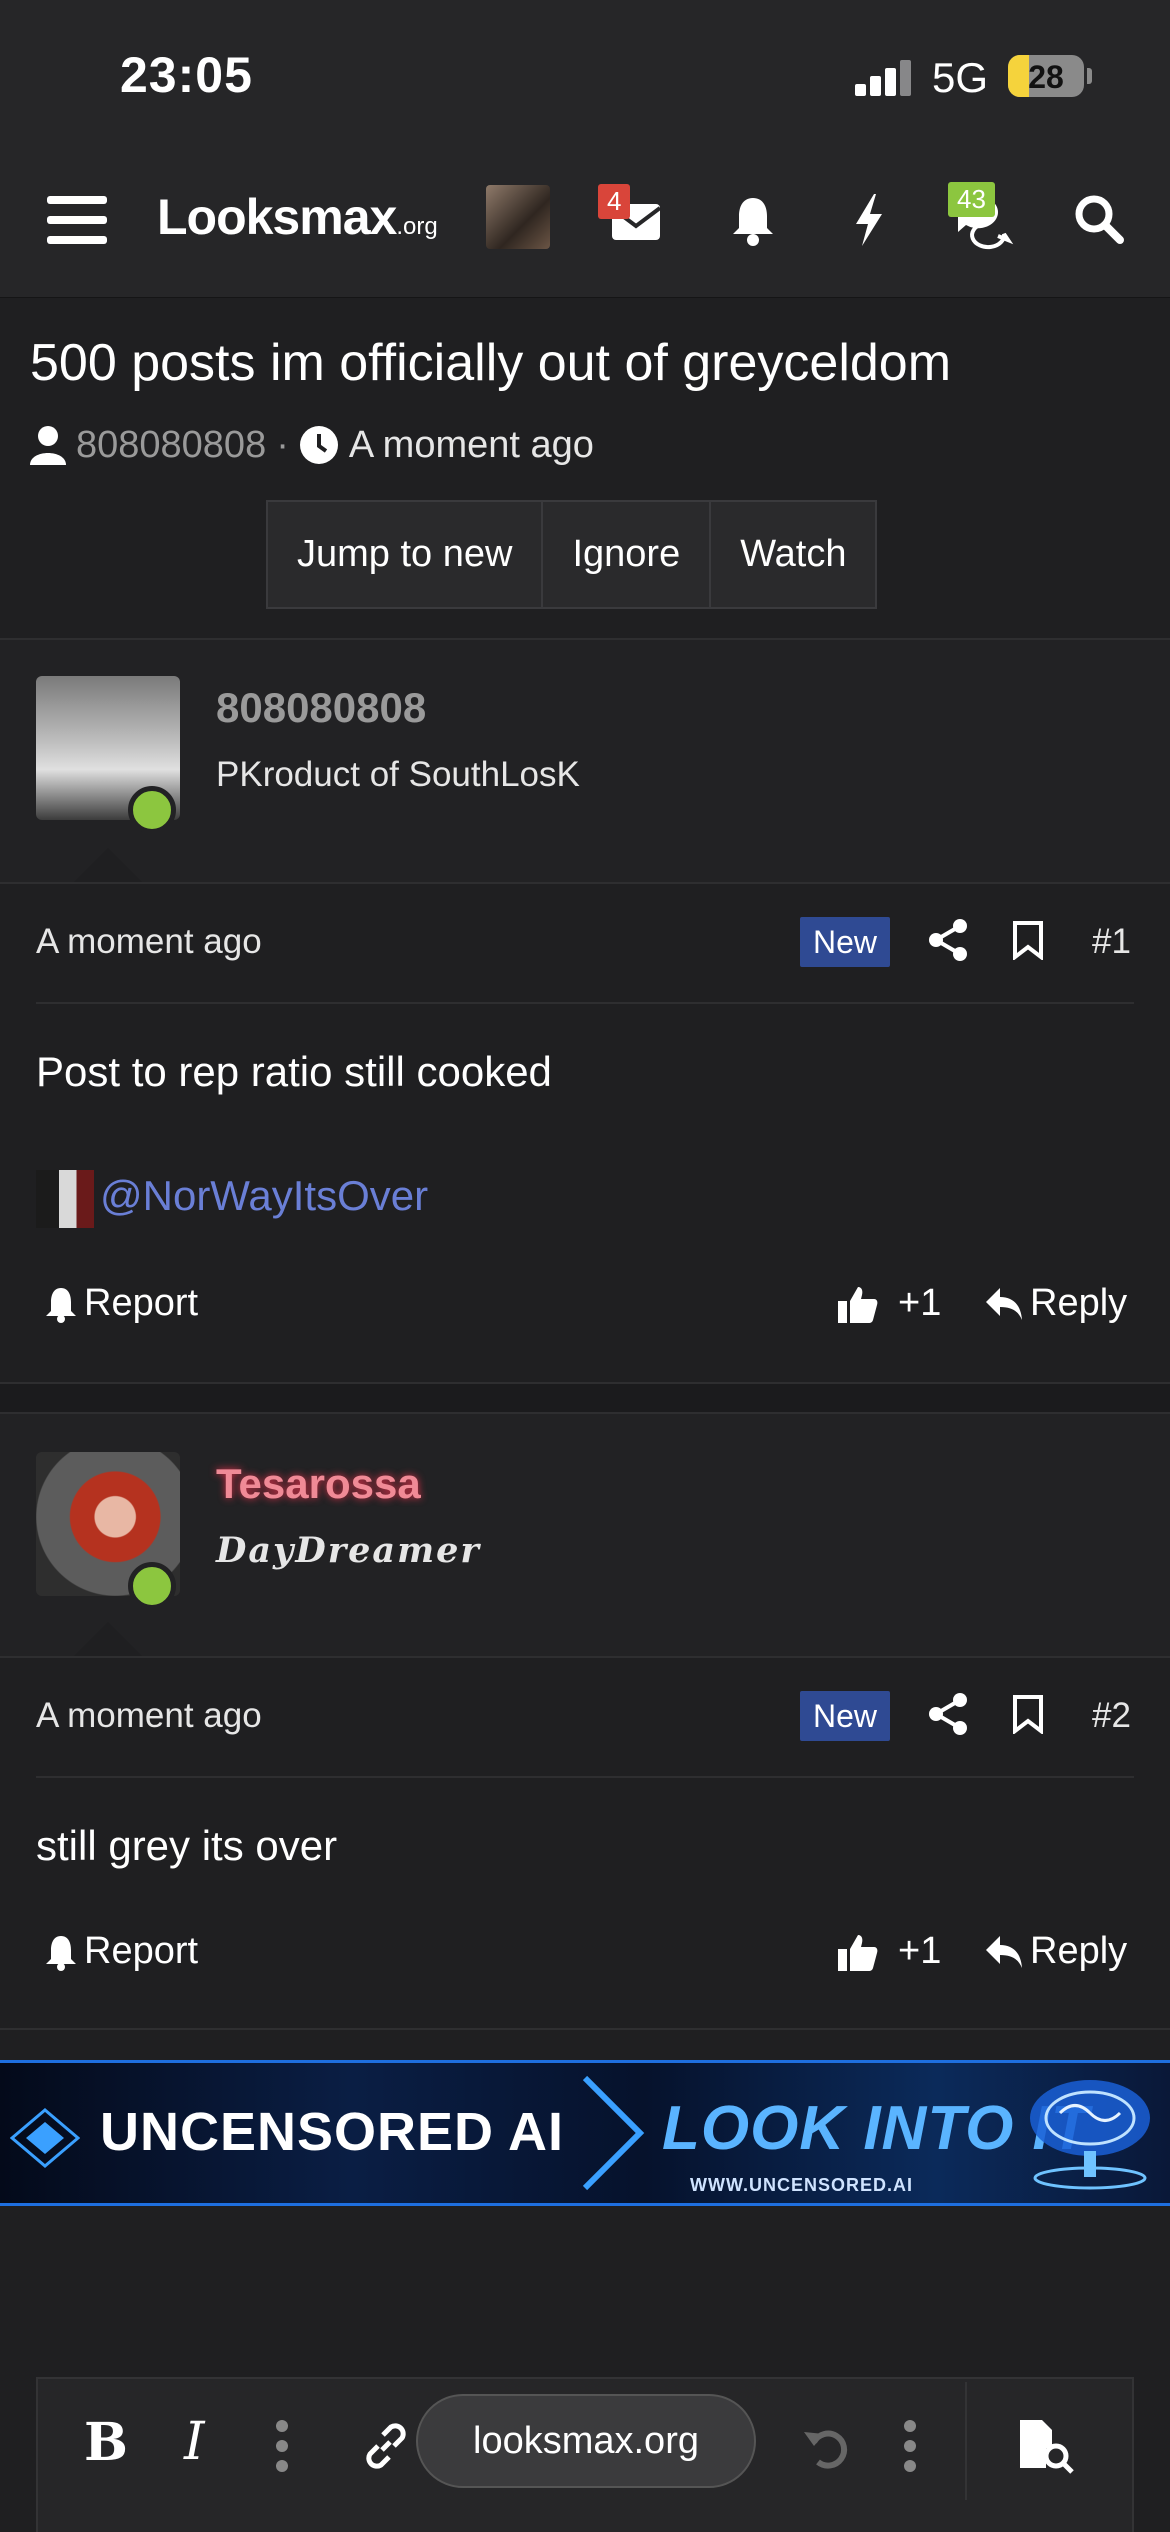 The width and height of the screenshot is (1170, 2532). What do you see at coordinates (627, 554) in the screenshot?
I see `ignore-button: Ignore` at bounding box center [627, 554].